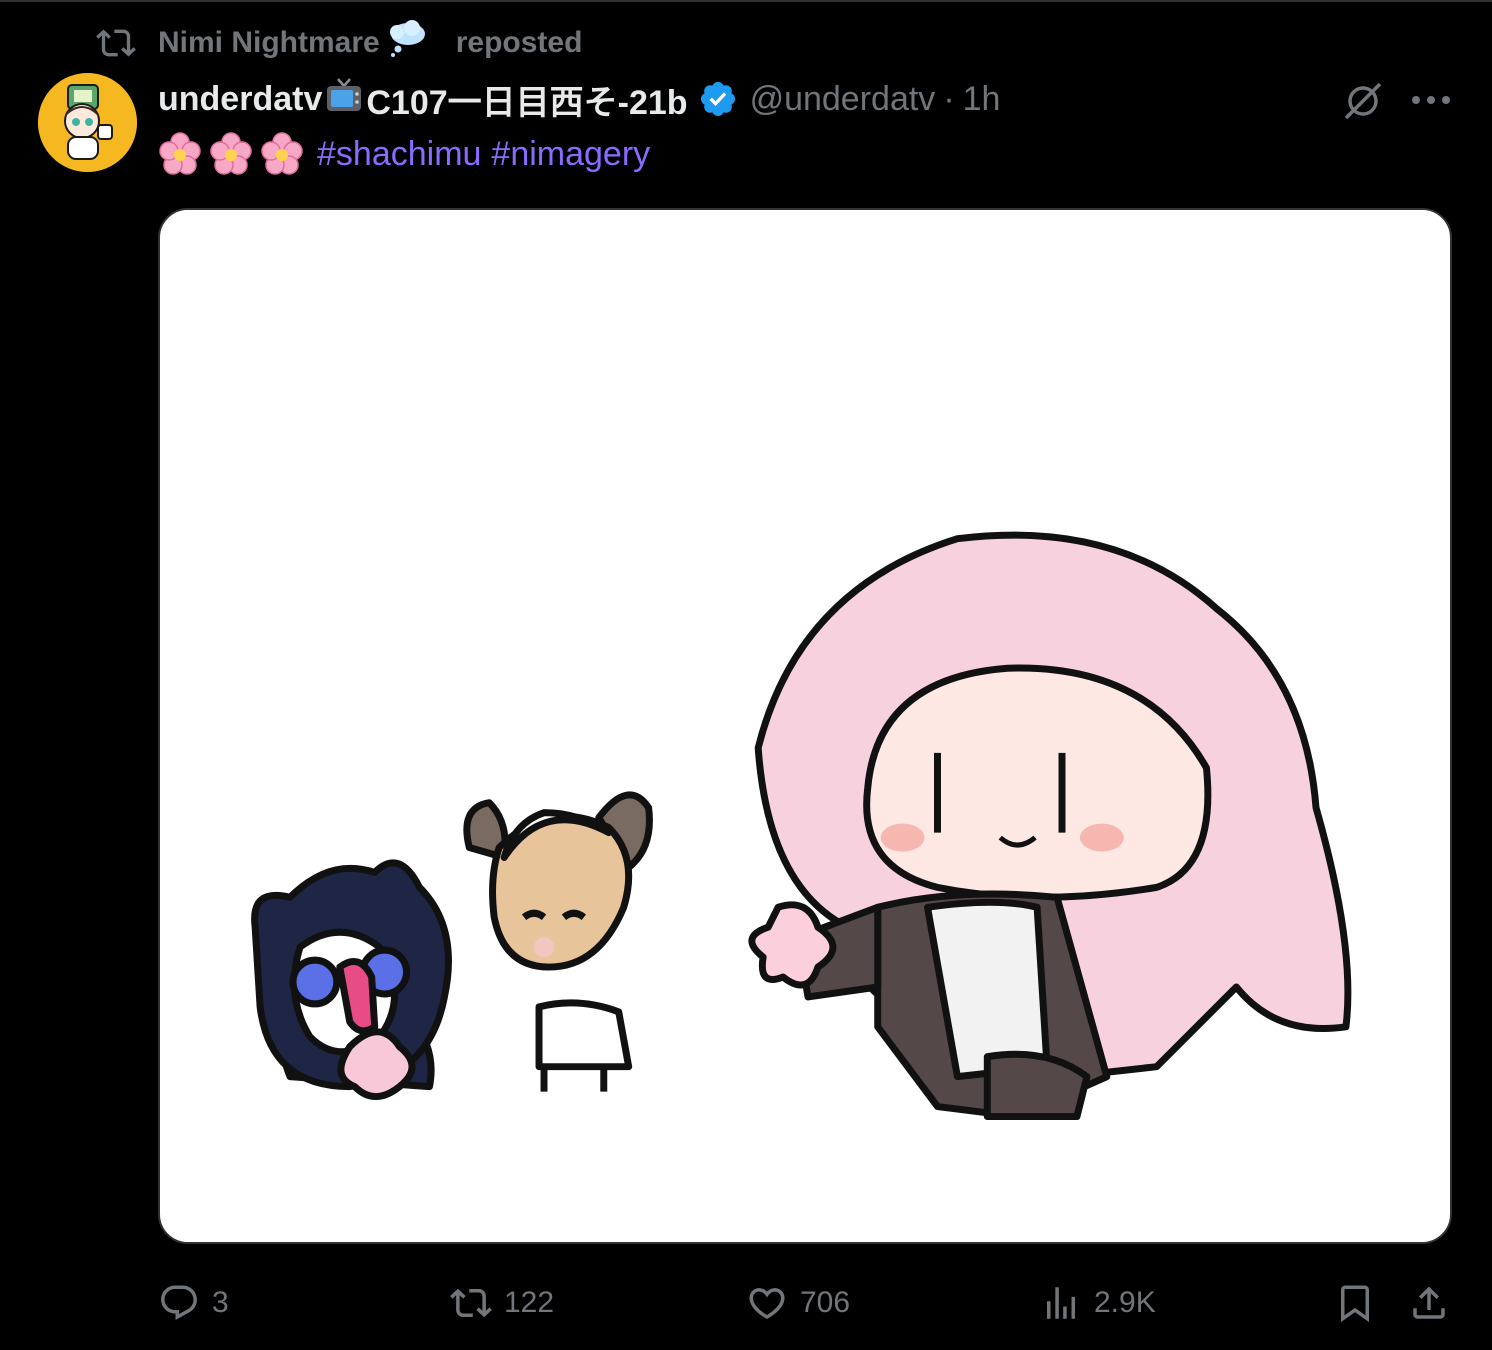 This screenshot has height=1350, width=1492. I want to click on author-display-name: underdatv, so click(240, 99).